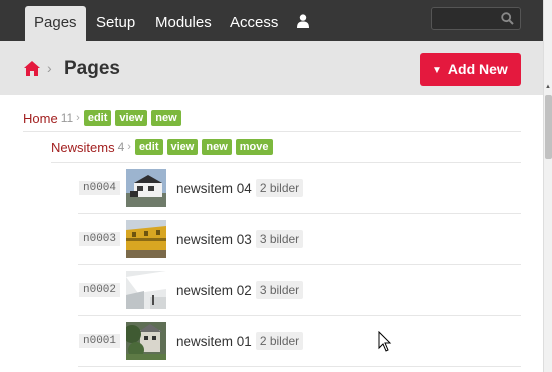 The image size is (552, 372). What do you see at coordinates (214, 239) in the screenshot?
I see `item-title: newsitem 03` at bounding box center [214, 239].